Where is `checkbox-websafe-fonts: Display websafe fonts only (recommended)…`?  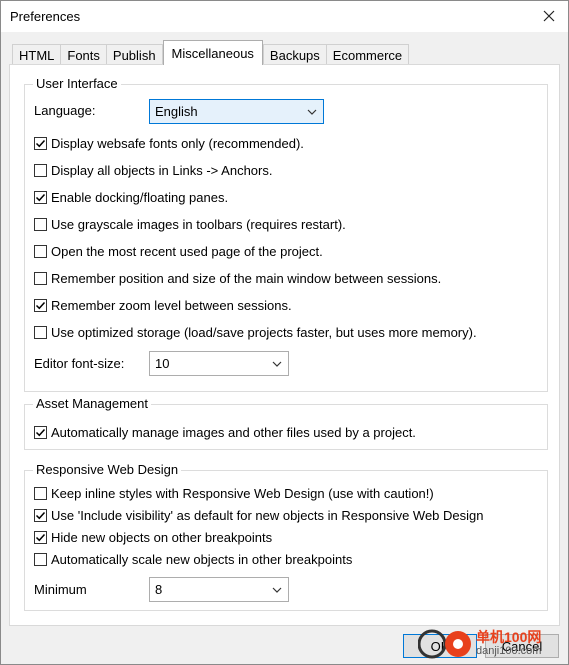
checkbox-websafe-fonts: Display websafe fonts only (recommended)… is located at coordinates (169, 143).